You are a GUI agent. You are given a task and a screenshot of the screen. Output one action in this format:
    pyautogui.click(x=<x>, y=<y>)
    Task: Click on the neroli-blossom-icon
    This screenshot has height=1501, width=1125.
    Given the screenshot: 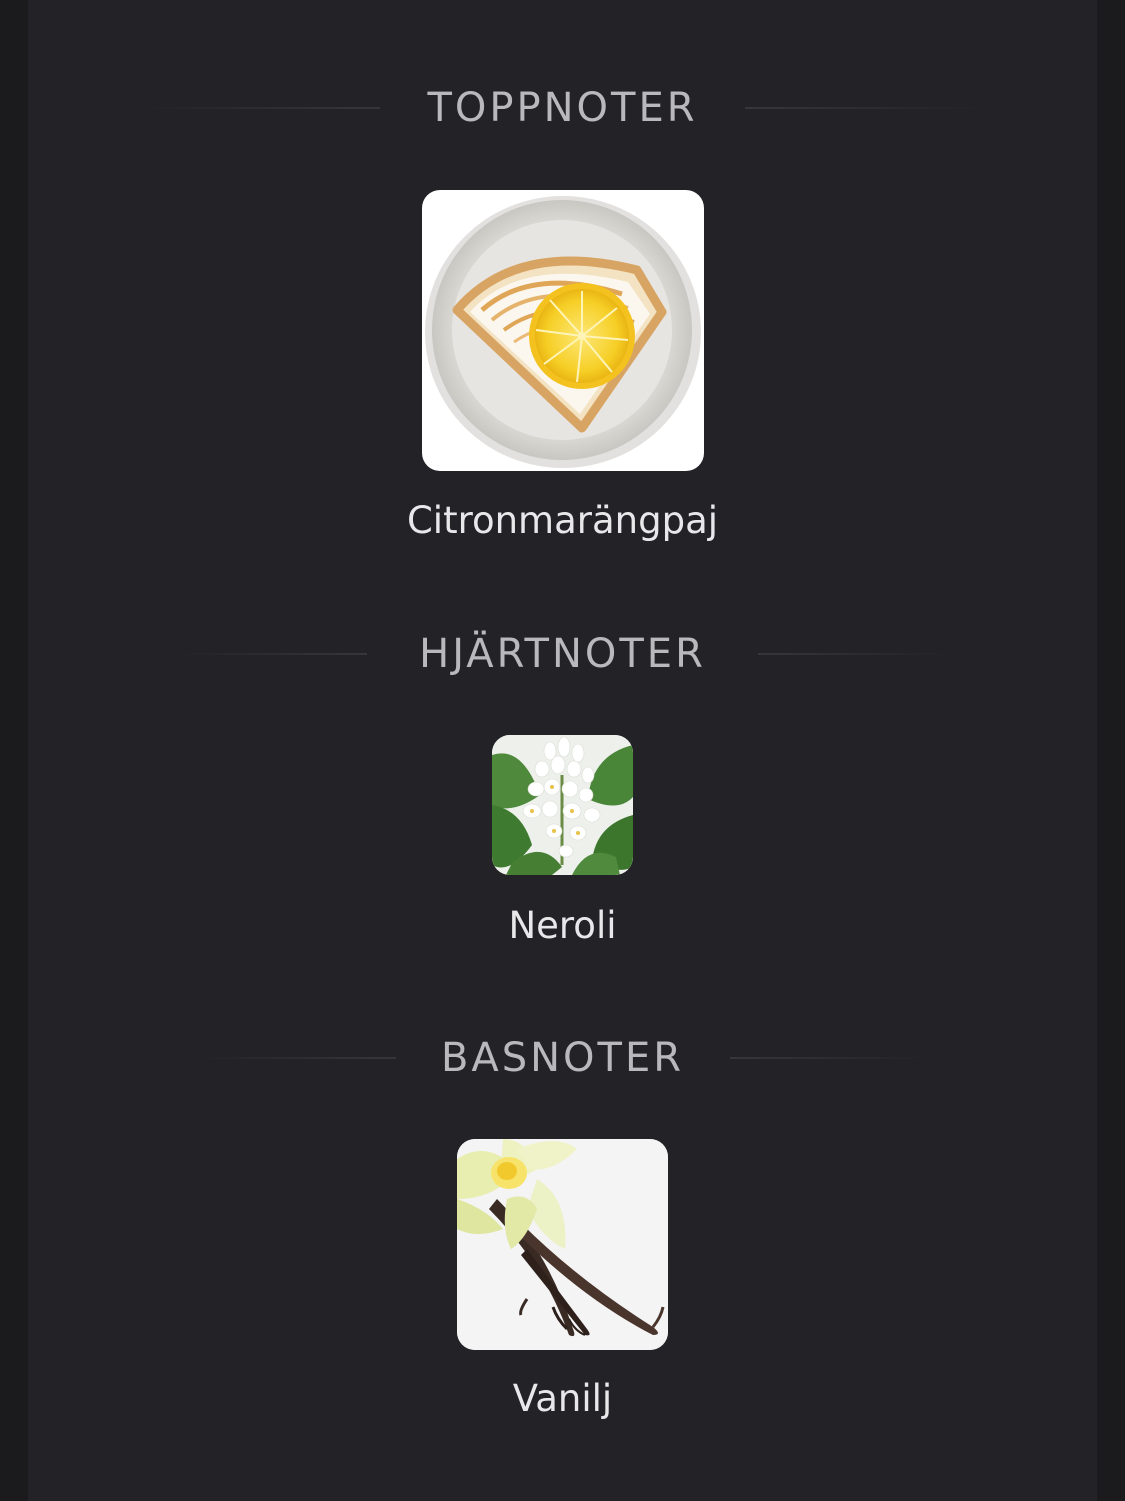 What is the action you would take?
    pyautogui.click(x=562, y=805)
    